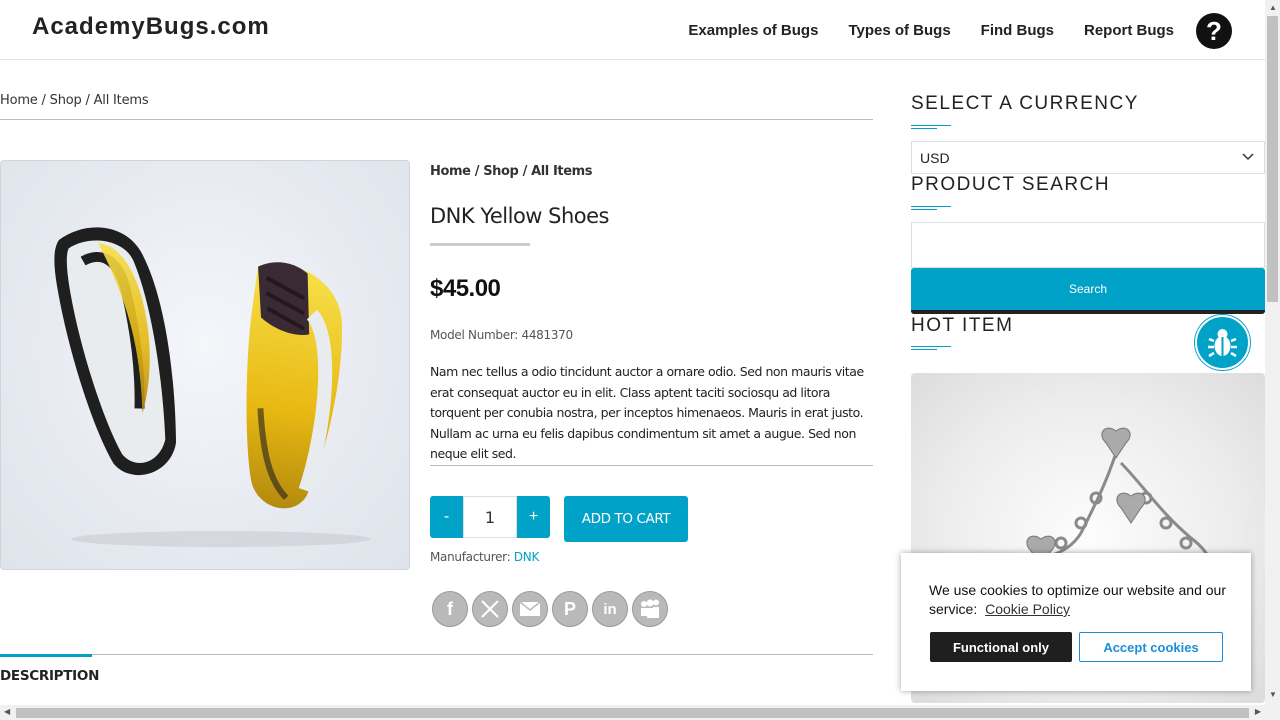 The width and height of the screenshot is (1280, 720). Describe the element at coordinates (753, 30) in the screenshot. I see `nav-examples-of-bugs: Examples of Bugs` at that location.